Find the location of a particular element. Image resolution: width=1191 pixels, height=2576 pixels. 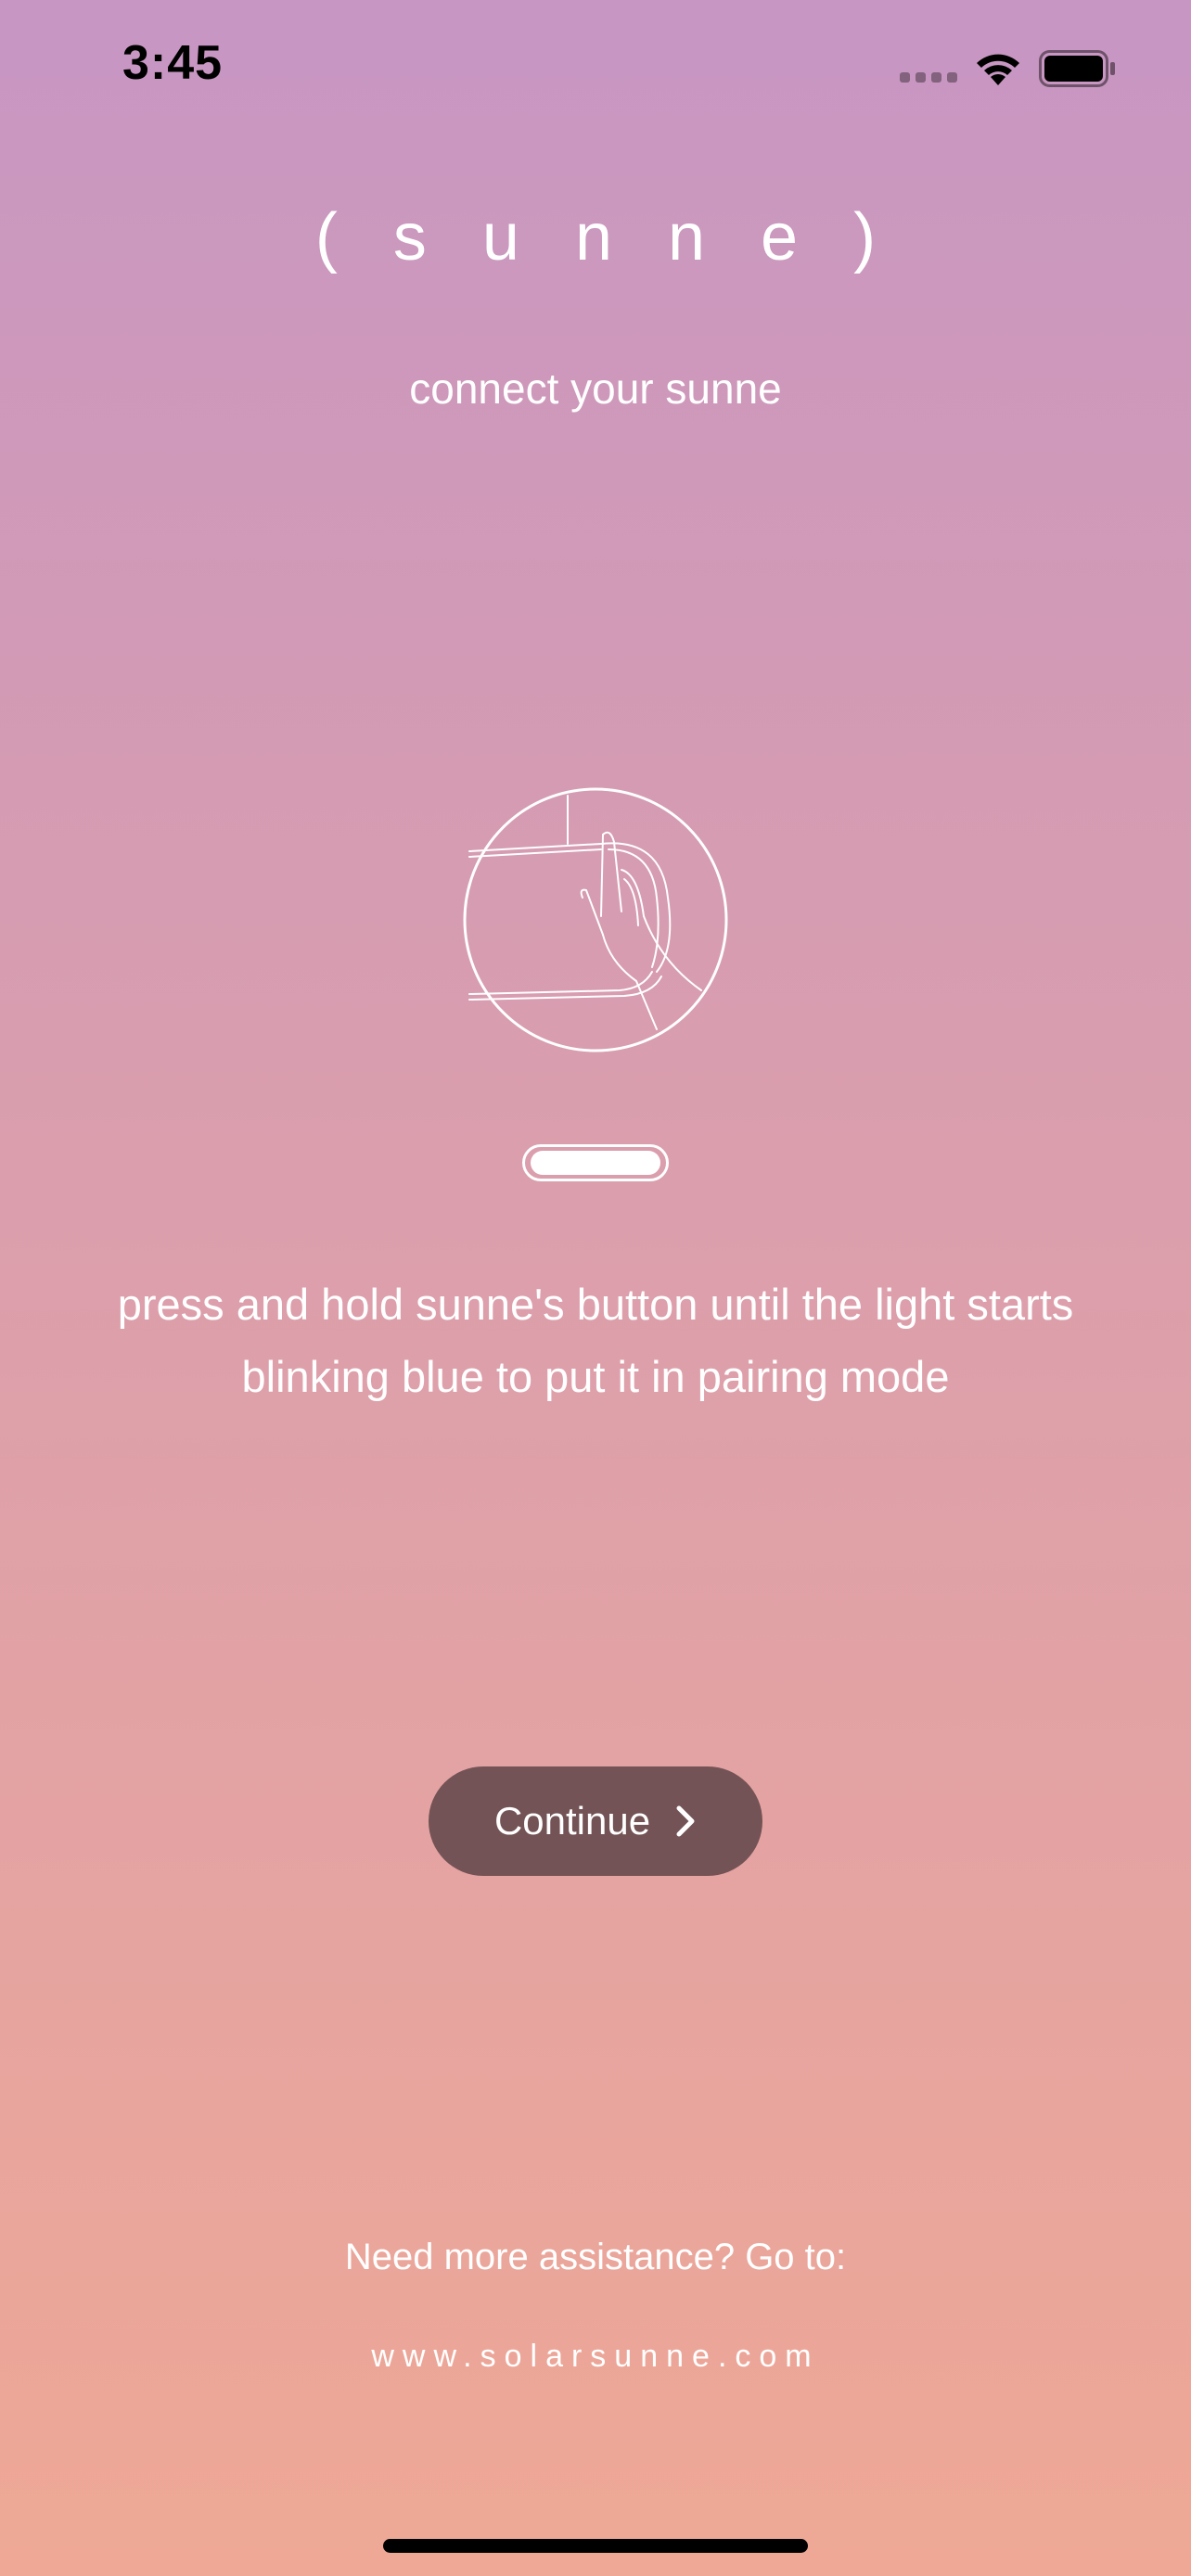

home-indicator is located at coordinates (595, 2546).